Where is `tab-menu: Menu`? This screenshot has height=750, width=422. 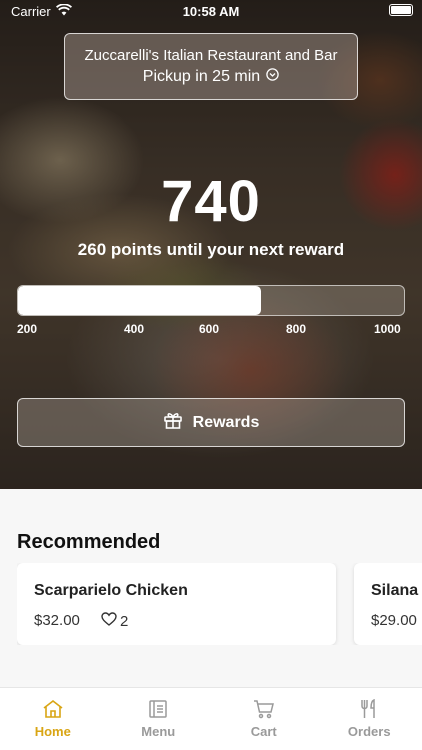
tab-menu: Menu is located at coordinates (159, 719).